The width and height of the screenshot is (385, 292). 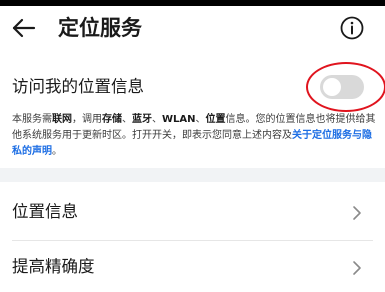 I want to click on arrow-left-icon, so click(x=24, y=28).